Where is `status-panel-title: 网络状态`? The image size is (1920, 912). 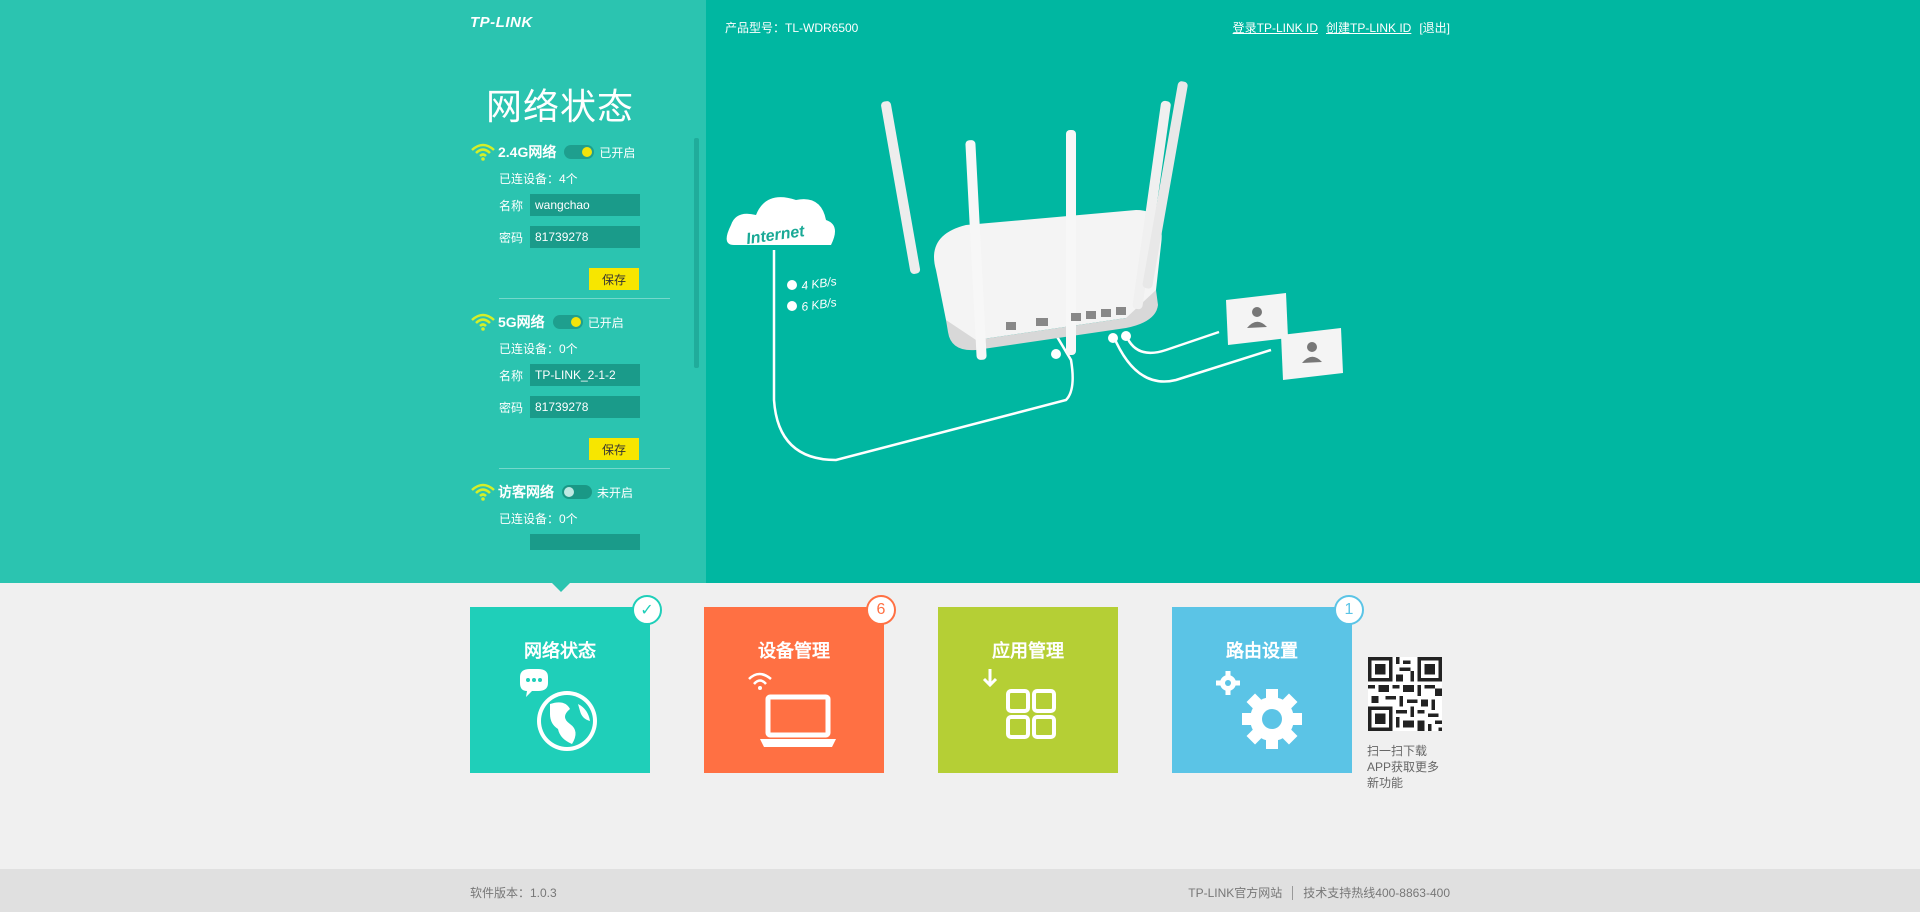 status-panel-title: 网络状态 is located at coordinates (560, 106).